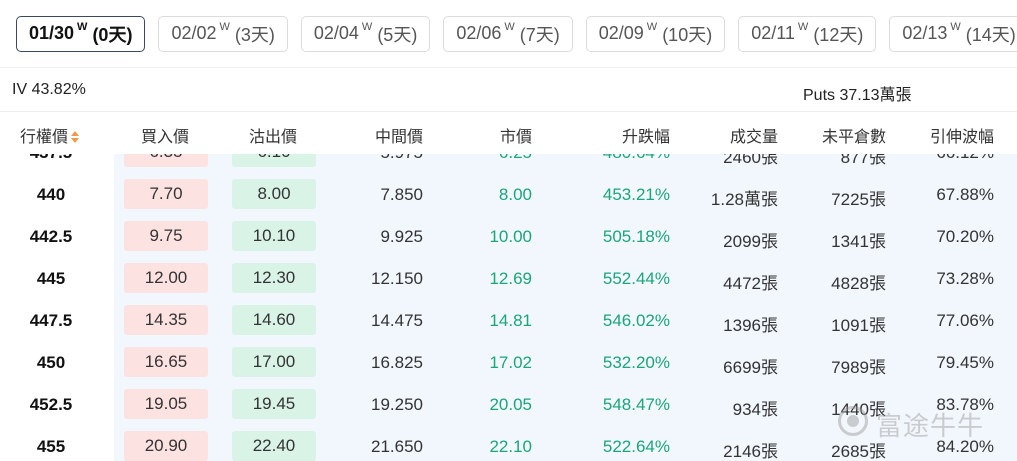  I want to click on column-header-strike-label: 行權價, so click(44, 137).